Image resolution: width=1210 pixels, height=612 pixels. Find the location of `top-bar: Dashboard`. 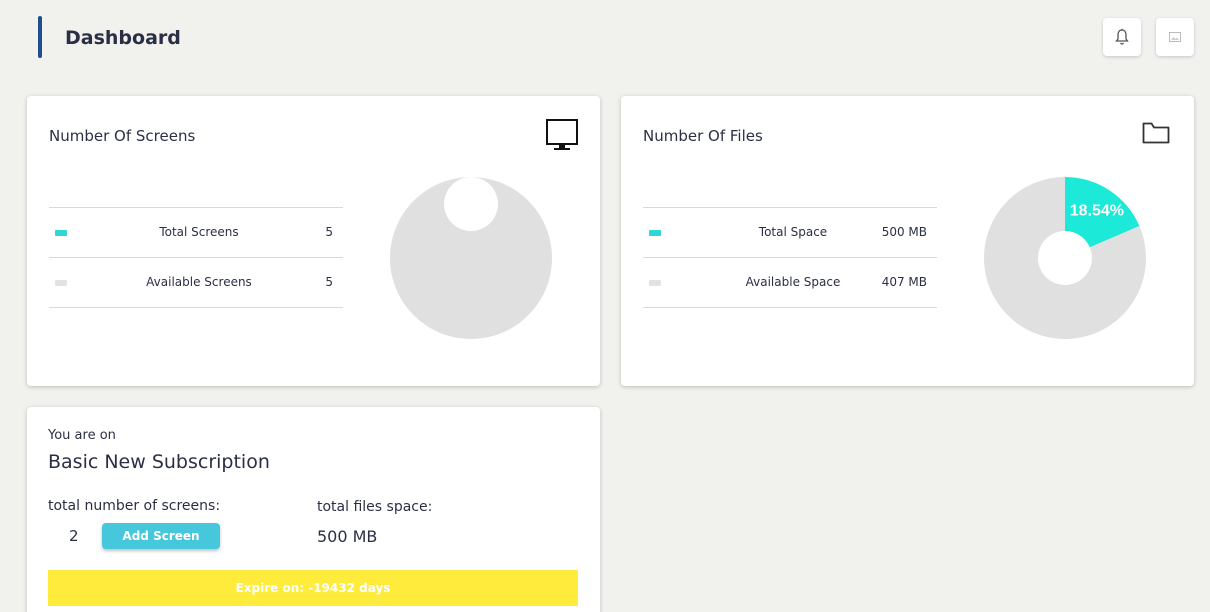

top-bar: Dashboard is located at coordinates (605, 40).